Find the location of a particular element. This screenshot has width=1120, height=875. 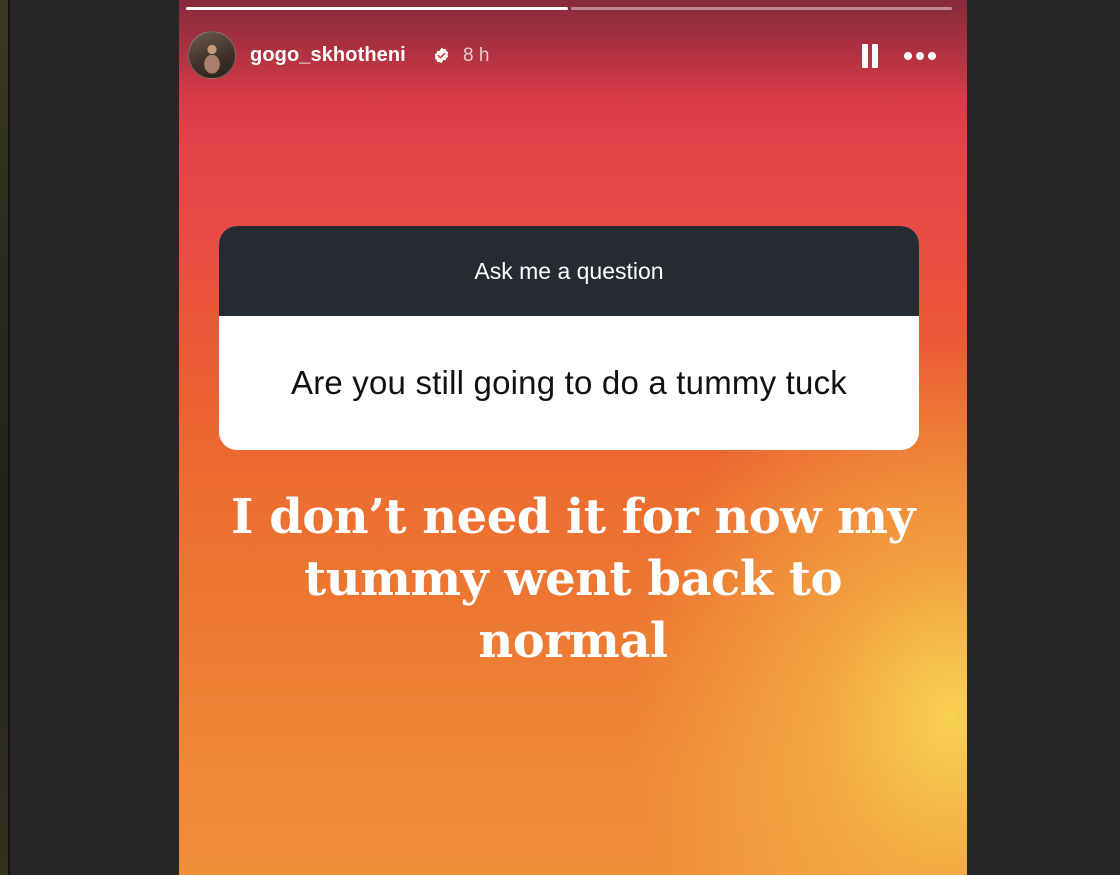

viewer-backdrop is located at coordinates (1043, 437).